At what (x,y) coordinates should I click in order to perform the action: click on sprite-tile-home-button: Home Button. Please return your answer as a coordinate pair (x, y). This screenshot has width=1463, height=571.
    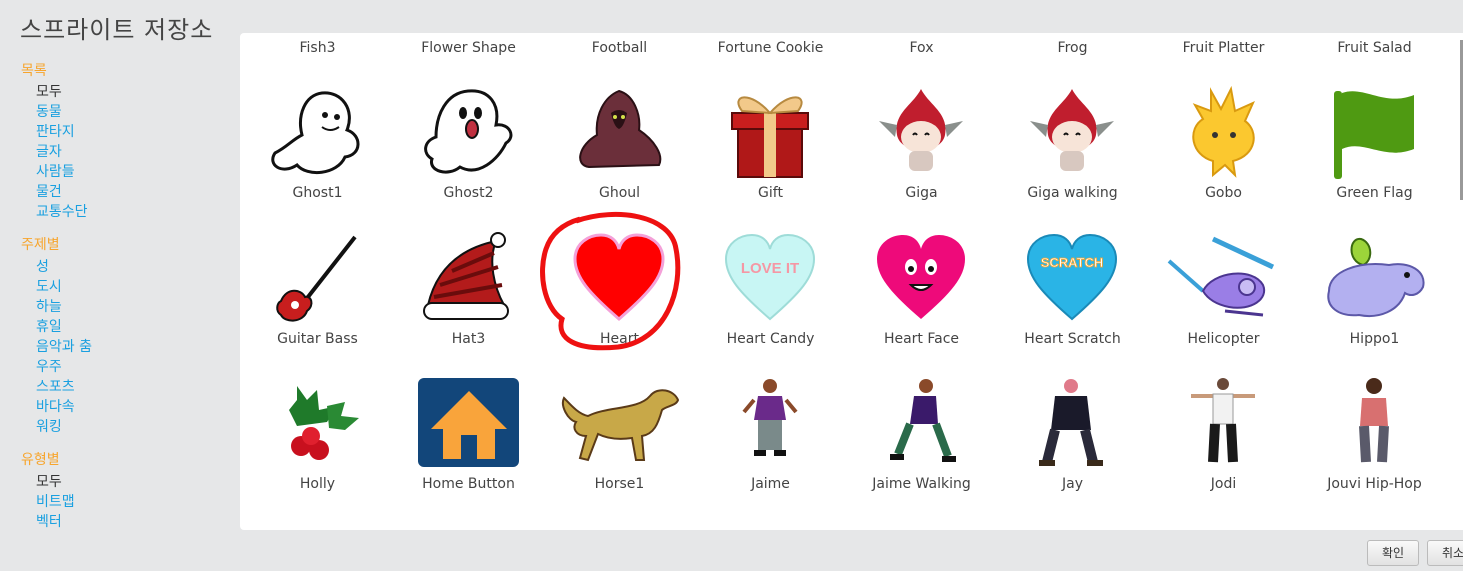
    Looking at the image, I should click on (468, 434).